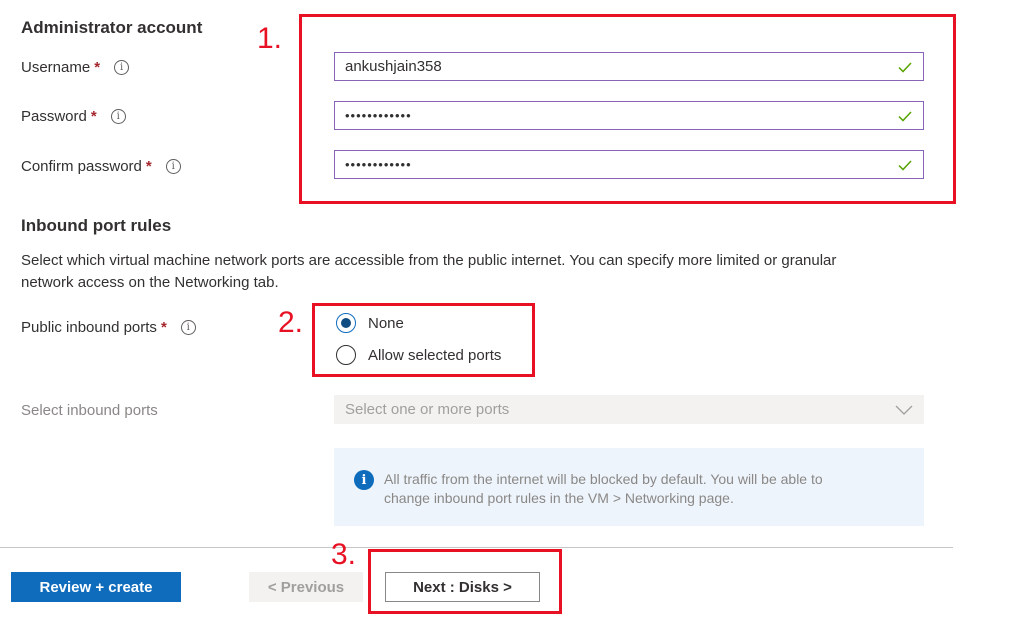 The height and width of the screenshot is (620, 1009). I want to click on annotation-number-3: 3., so click(344, 554).